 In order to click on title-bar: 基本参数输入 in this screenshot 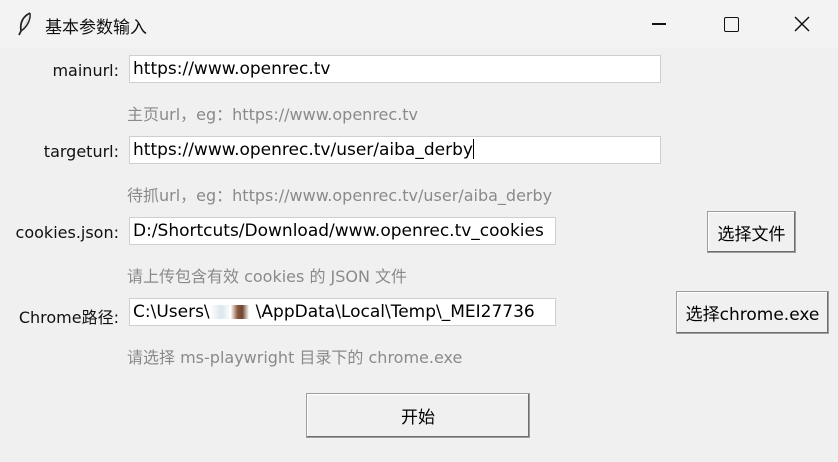, I will do `click(419, 24)`.